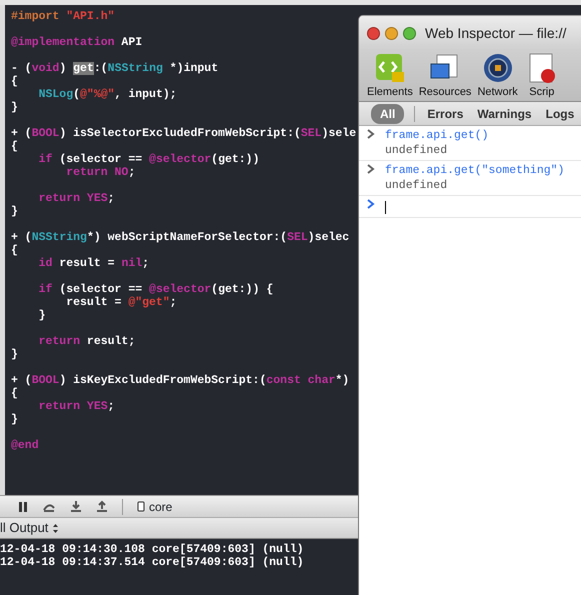  What do you see at coordinates (154, 507) in the screenshot?
I see `target-selector: core` at bounding box center [154, 507].